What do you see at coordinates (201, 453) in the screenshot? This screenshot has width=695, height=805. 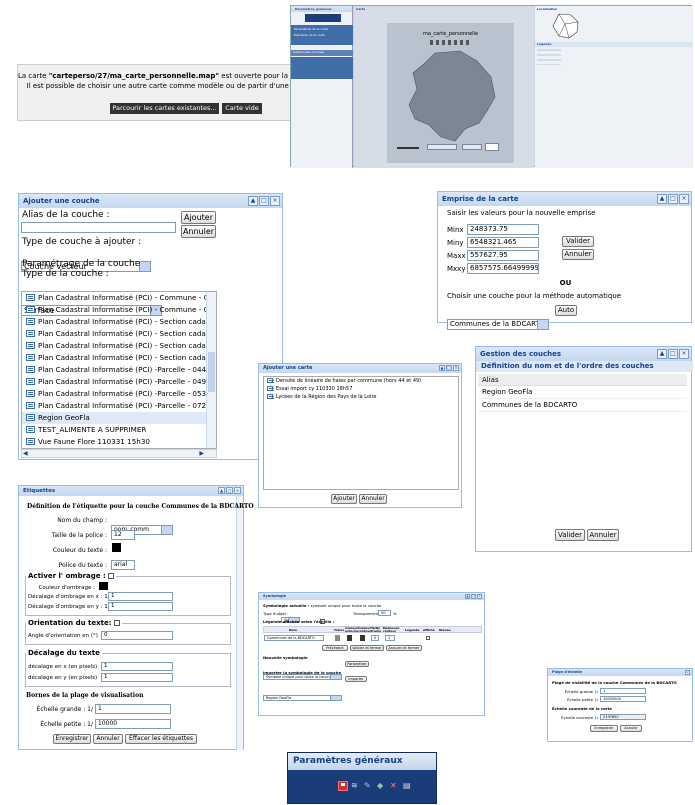 I see `scroll-right-icon: ▶` at bounding box center [201, 453].